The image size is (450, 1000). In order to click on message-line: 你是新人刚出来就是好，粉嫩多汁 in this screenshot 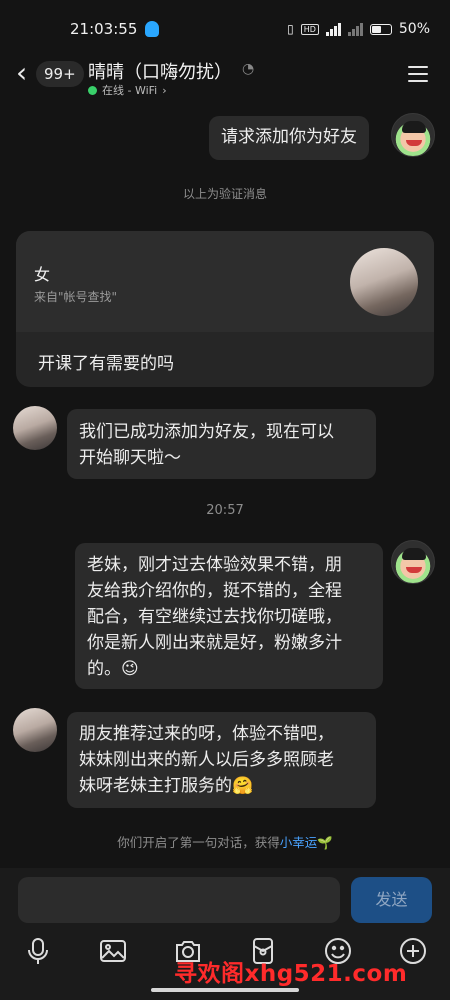, I will do `click(214, 643)`.